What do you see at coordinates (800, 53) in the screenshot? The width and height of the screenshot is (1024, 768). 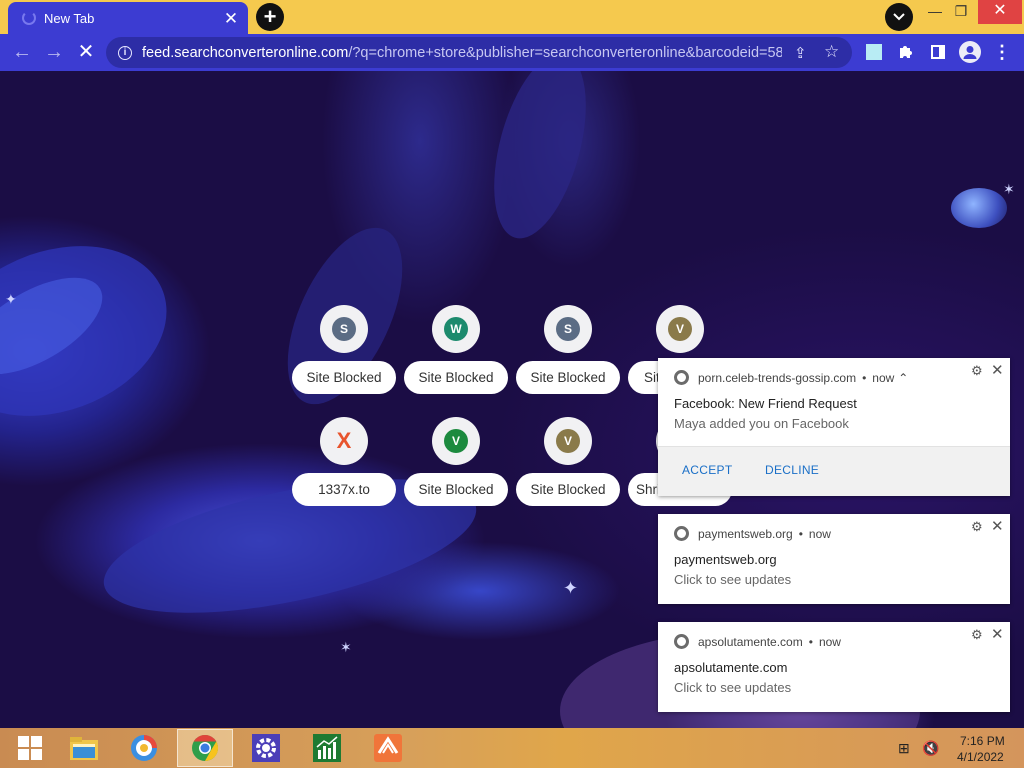 I see `share-icon: ⇪` at bounding box center [800, 53].